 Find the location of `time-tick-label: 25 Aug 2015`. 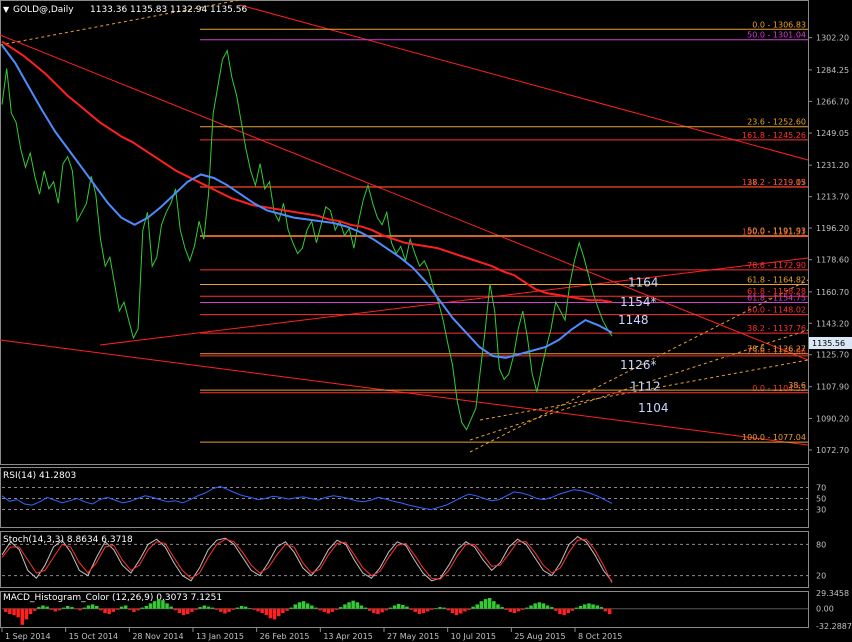

time-tick-label: 25 Aug 2015 is located at coordinates (539, 636).